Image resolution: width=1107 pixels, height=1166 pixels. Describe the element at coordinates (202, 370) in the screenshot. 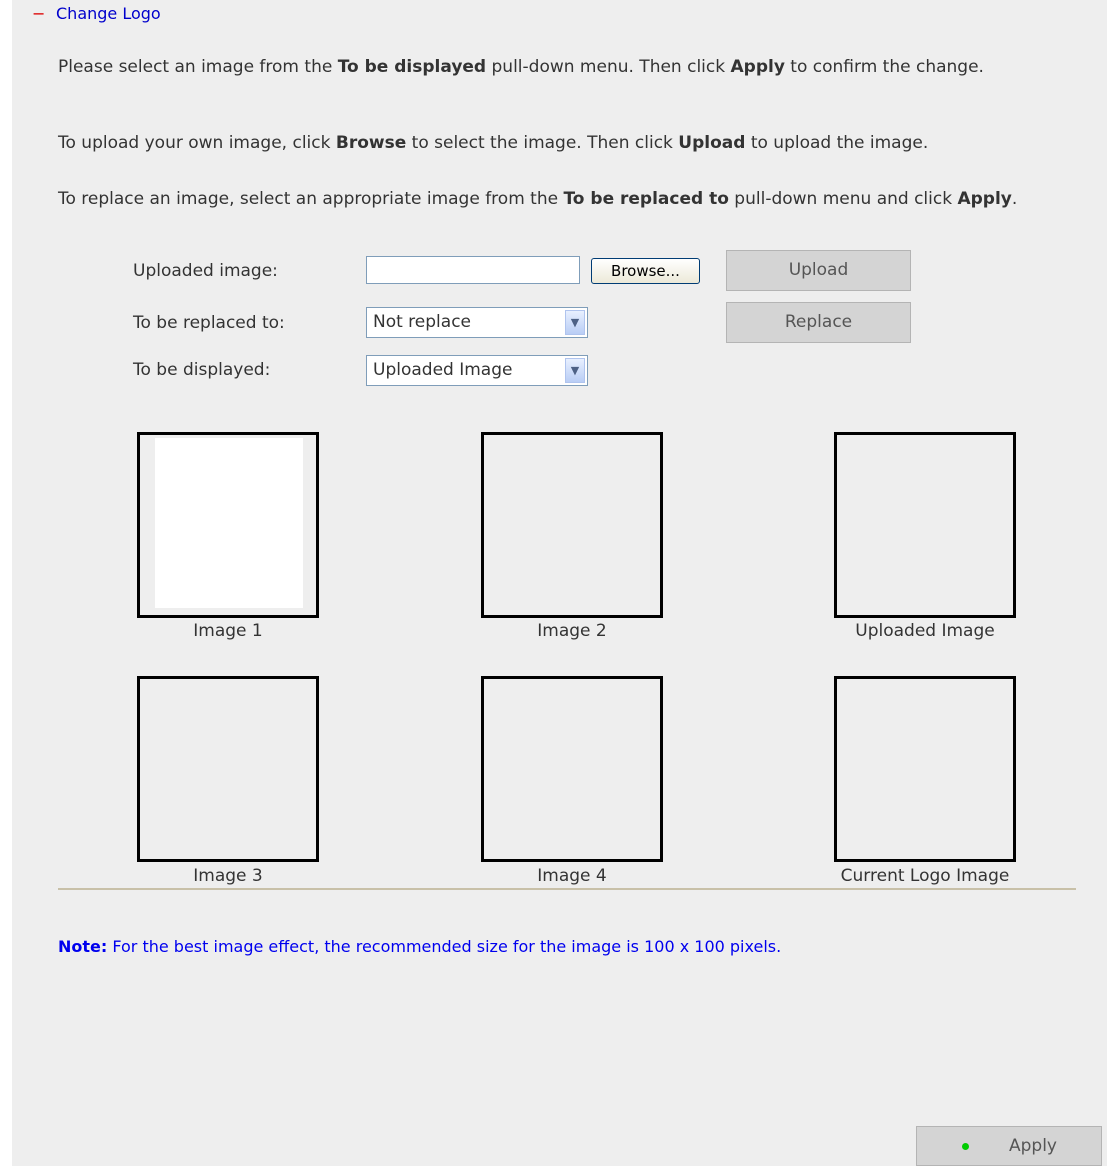

I see `displayed-label: To be displayed:` at that location.